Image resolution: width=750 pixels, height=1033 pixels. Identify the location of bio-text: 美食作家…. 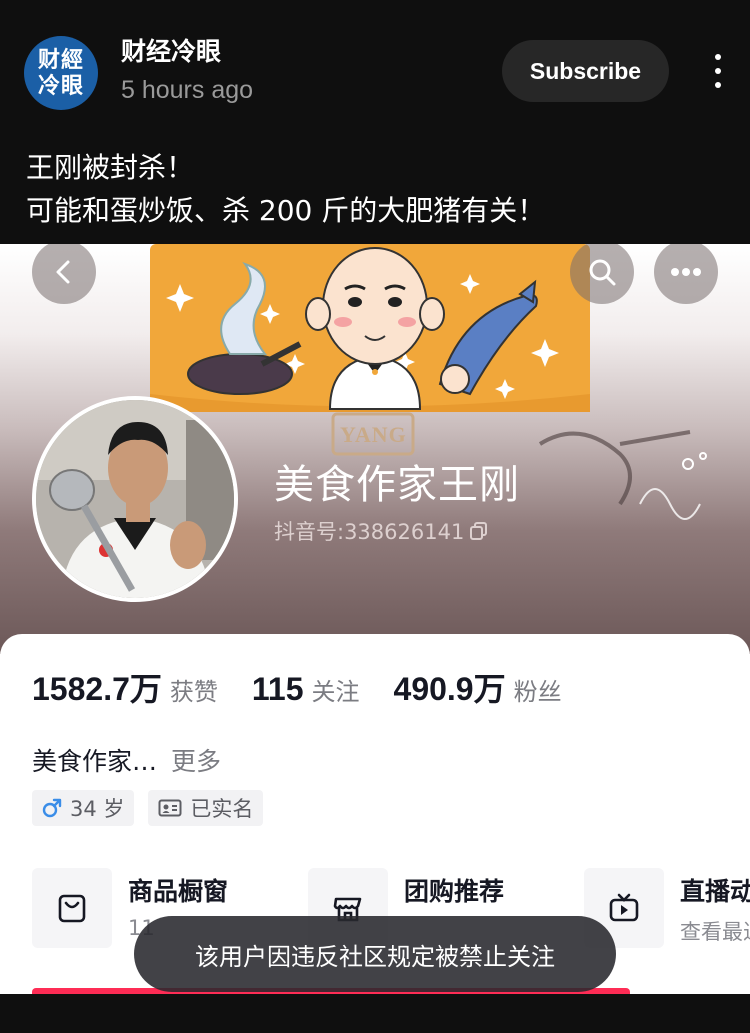
(95, 761).